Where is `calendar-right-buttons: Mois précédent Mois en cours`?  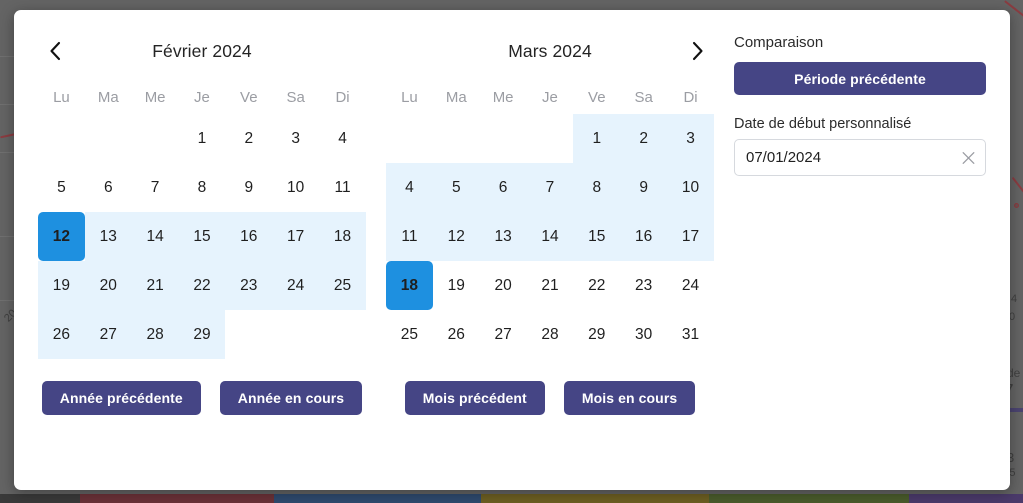 calendar-right-buttons: Mois précédent Mois en cours is located at coordinates (550, 398).